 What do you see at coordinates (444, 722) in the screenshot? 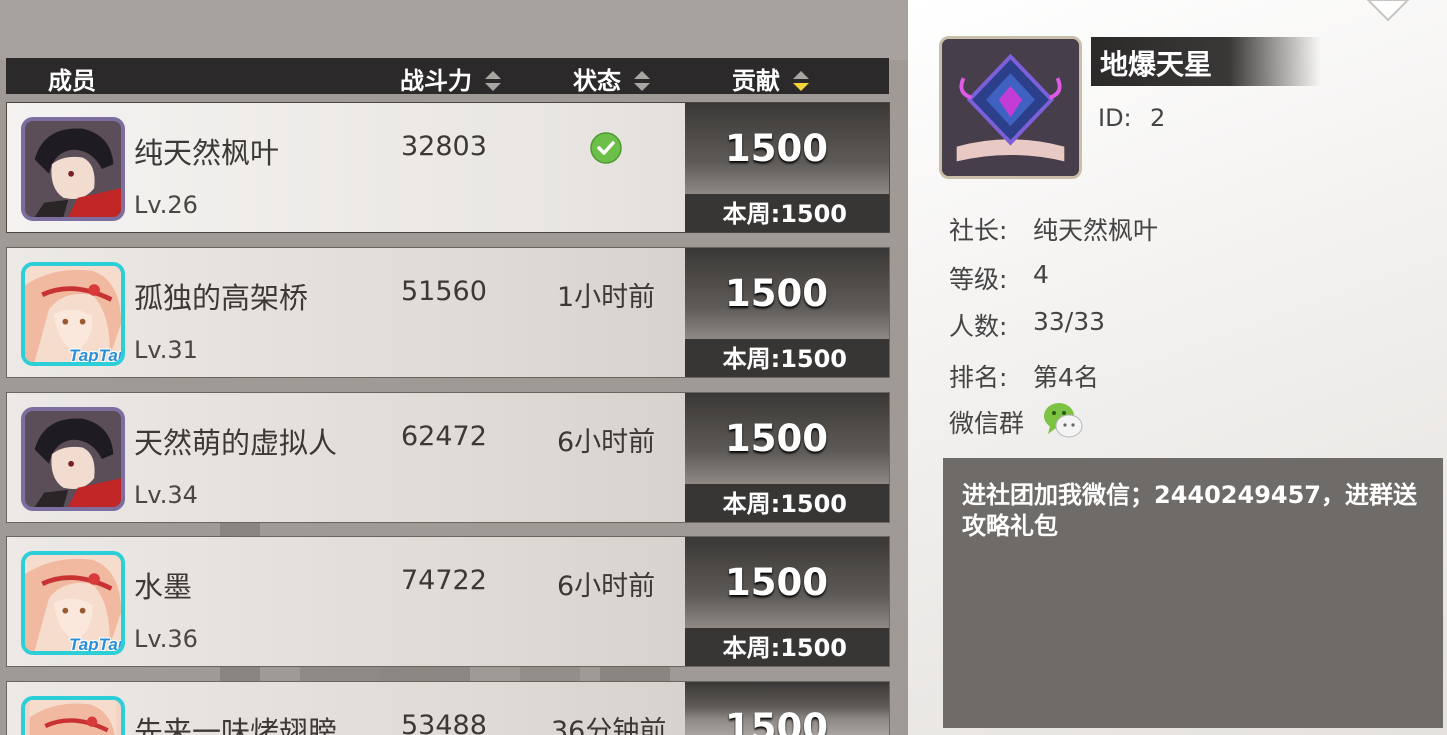
I see `member-power: 53488` at bounding box center [444, 722].